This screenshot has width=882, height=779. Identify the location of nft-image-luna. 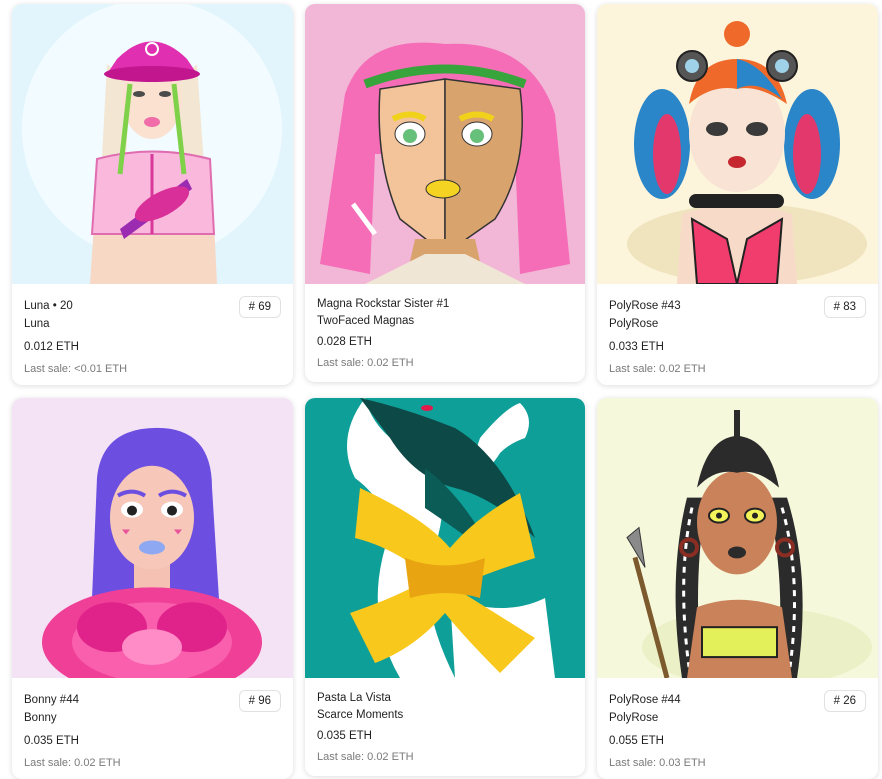
(152, 144).